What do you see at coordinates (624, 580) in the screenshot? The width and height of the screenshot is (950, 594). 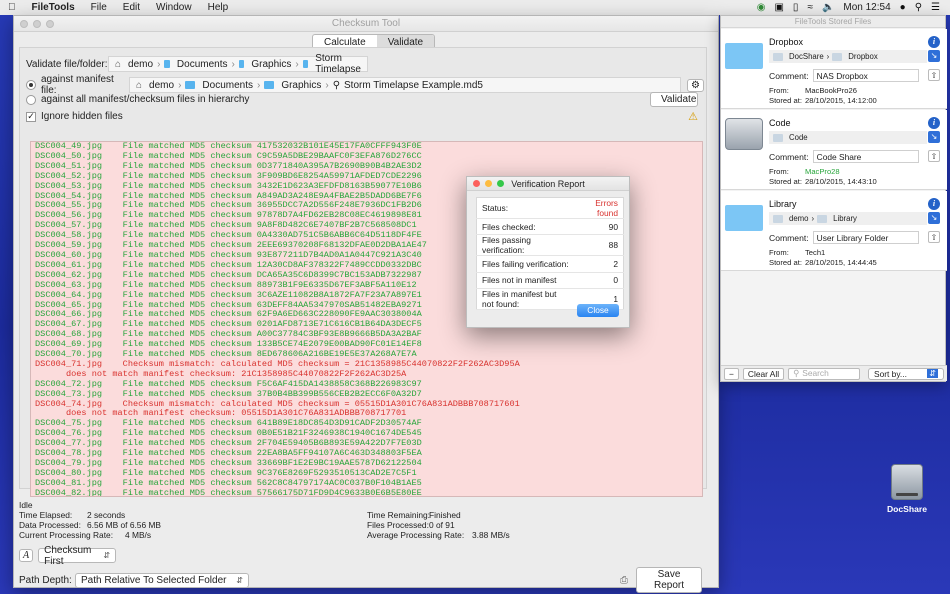 I see `print-icon: ⎙` at bounding box center [624, 580].